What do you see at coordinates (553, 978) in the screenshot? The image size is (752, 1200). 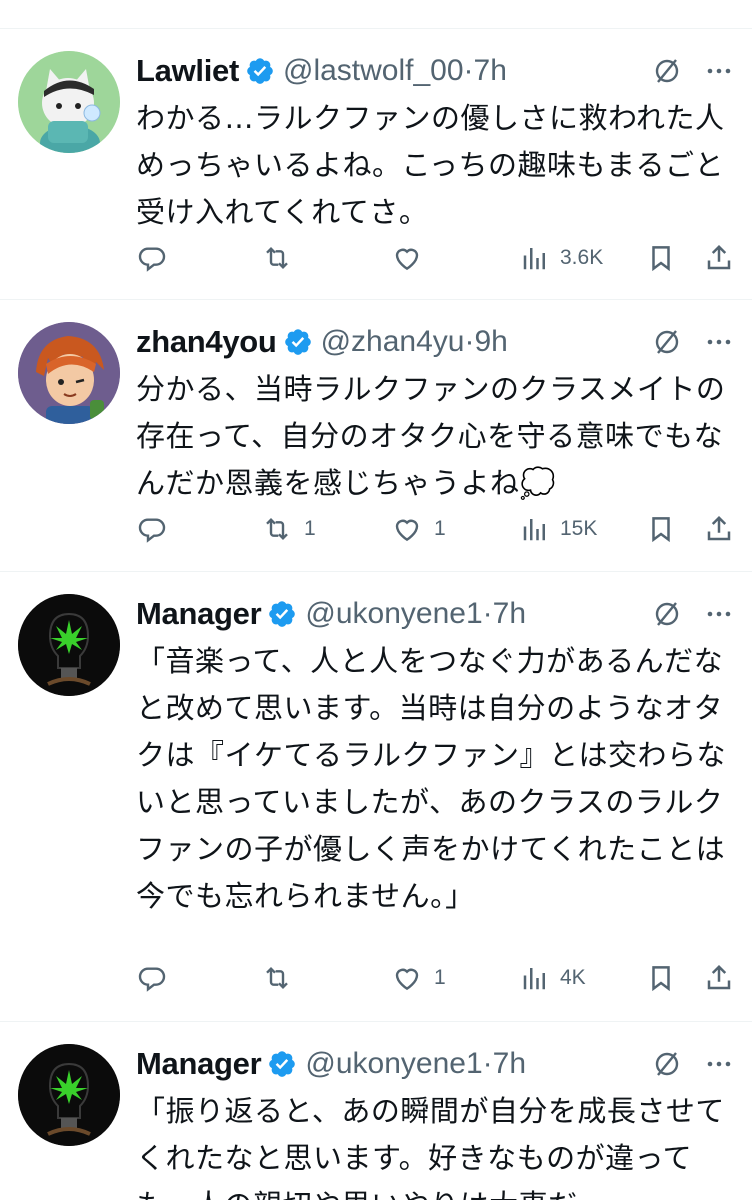 I see `views-button: 4K` at bounding box center [553, 978].